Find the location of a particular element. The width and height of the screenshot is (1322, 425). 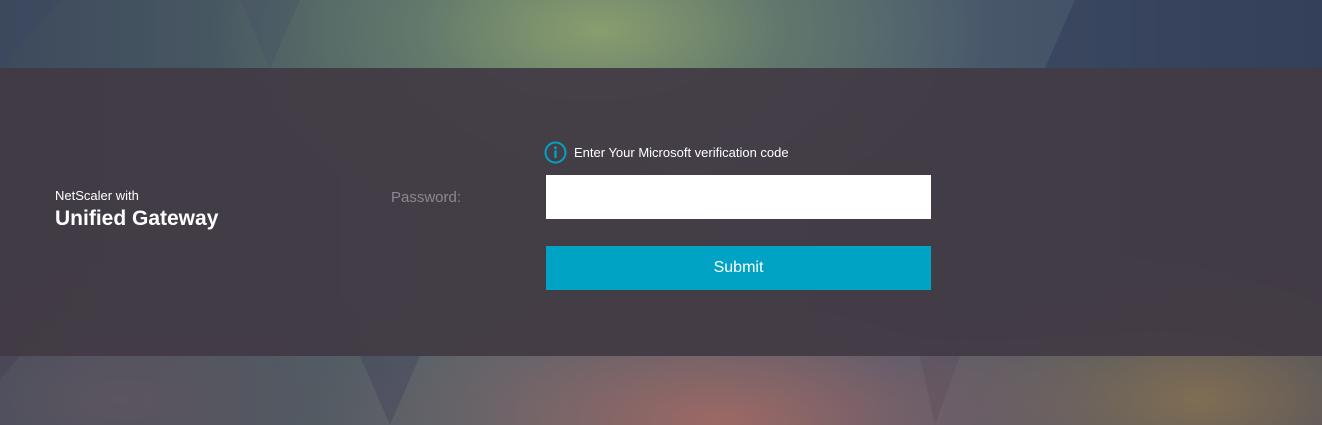

submit-button: Submit is located at coordinates (738, 268).